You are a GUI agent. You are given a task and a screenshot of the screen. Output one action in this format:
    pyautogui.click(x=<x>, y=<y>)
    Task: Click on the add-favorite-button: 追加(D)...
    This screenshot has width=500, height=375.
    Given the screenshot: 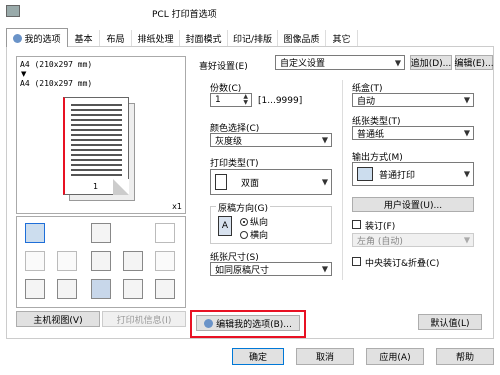 What is the action you would take?
    pyautogui.click(x=431, y=62)
    